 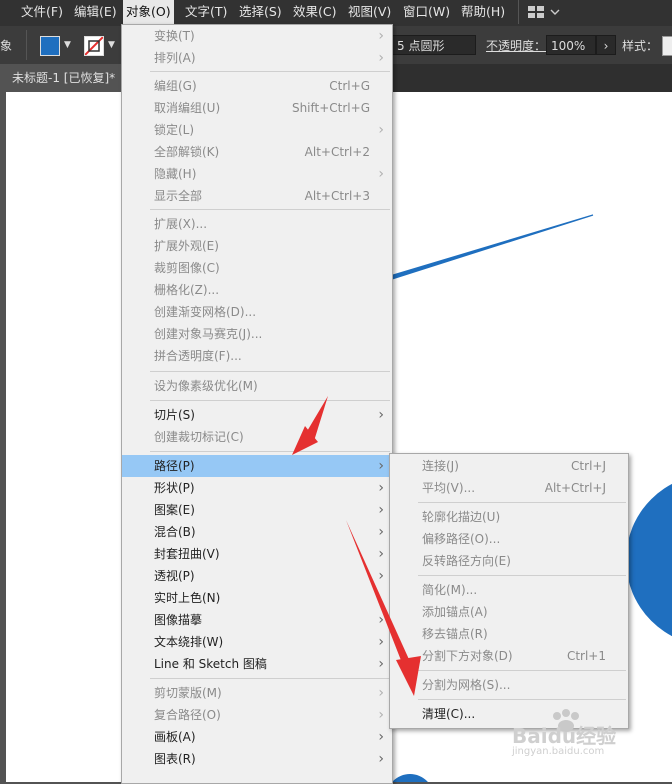 I want to click on object-menu-item: 编组(G) Ctrl+G, so click(x=257, y=86).